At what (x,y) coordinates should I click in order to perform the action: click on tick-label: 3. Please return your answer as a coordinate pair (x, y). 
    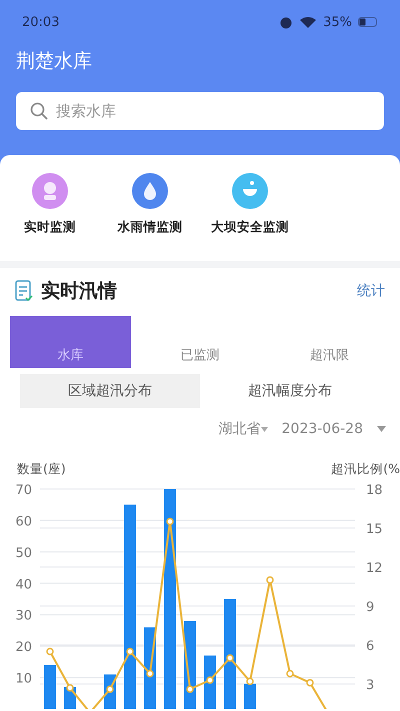
    Looking at the image, I should click on (370, 685).